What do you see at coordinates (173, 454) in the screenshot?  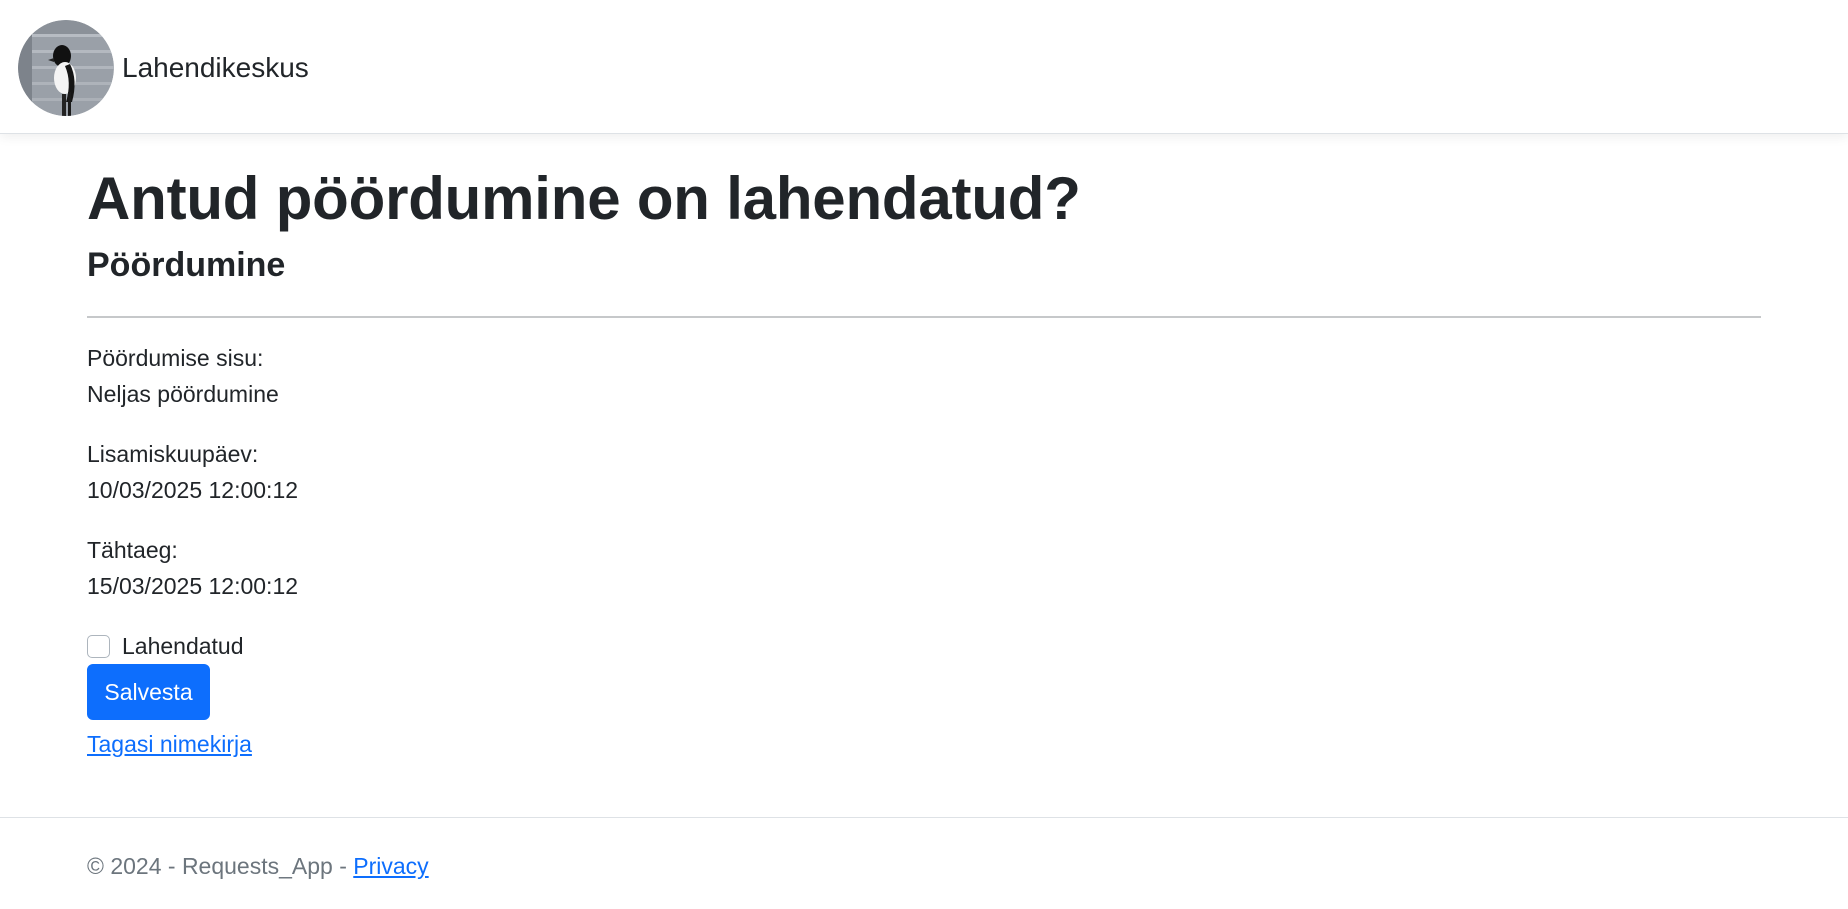 I see `field-label: Lisamiskuupäev:` at bounding box center [173, 454].